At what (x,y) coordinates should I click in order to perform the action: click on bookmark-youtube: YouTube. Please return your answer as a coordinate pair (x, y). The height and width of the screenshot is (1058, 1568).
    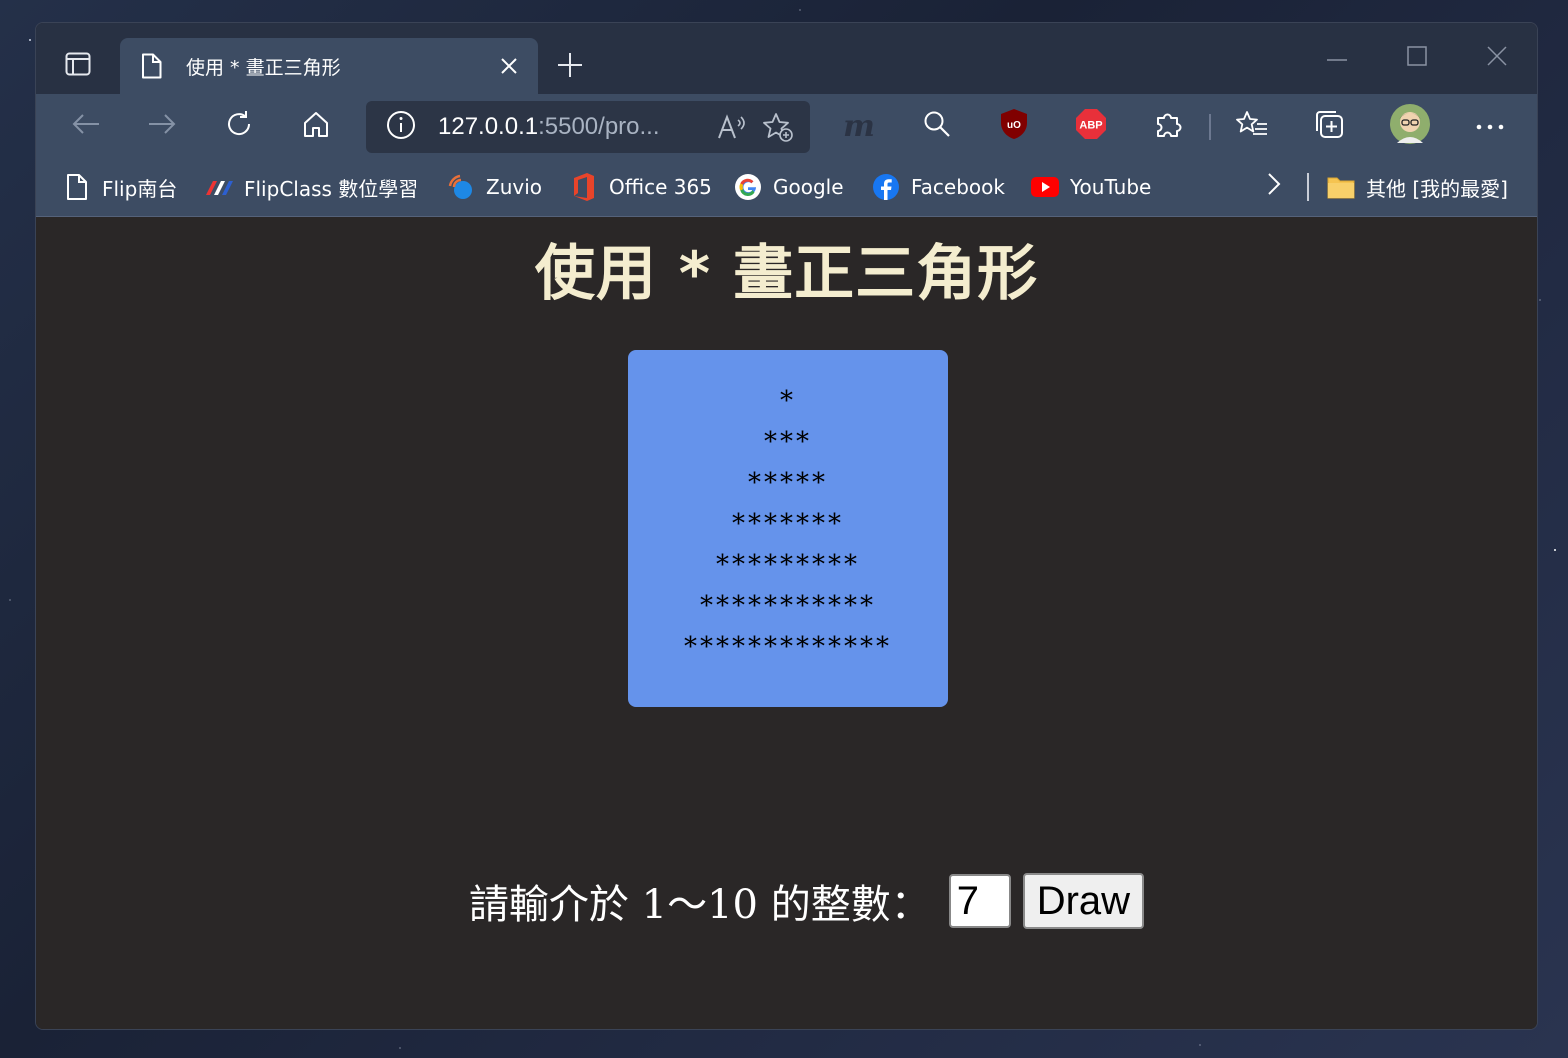
    Looking at the image, I should click on (1090, 187).